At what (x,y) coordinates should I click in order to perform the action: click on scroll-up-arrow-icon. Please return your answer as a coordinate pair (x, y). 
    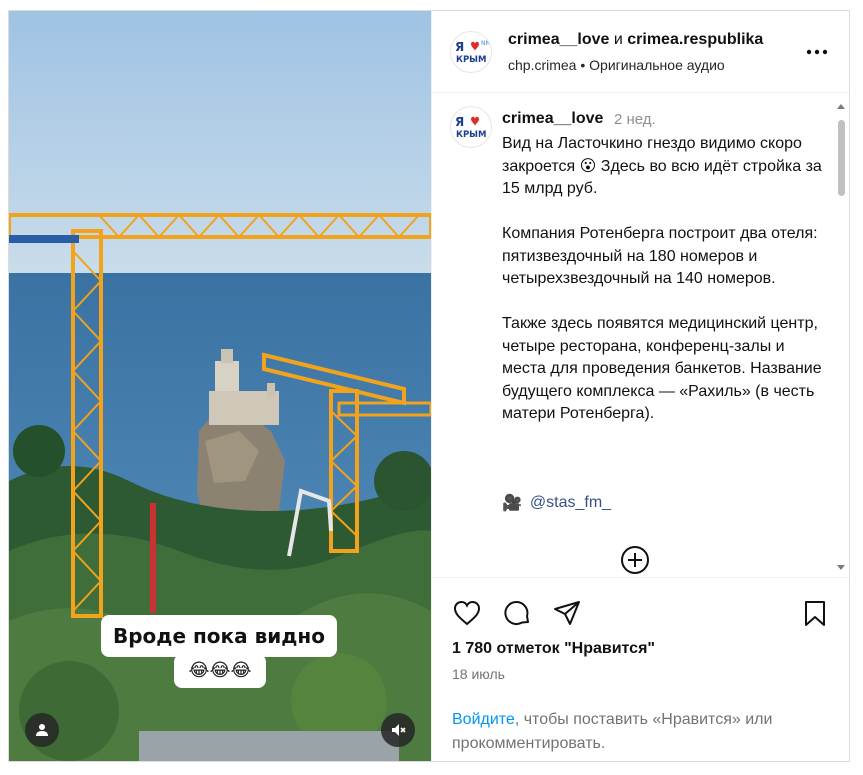
    Looking at the image, I should click on (841, 106).